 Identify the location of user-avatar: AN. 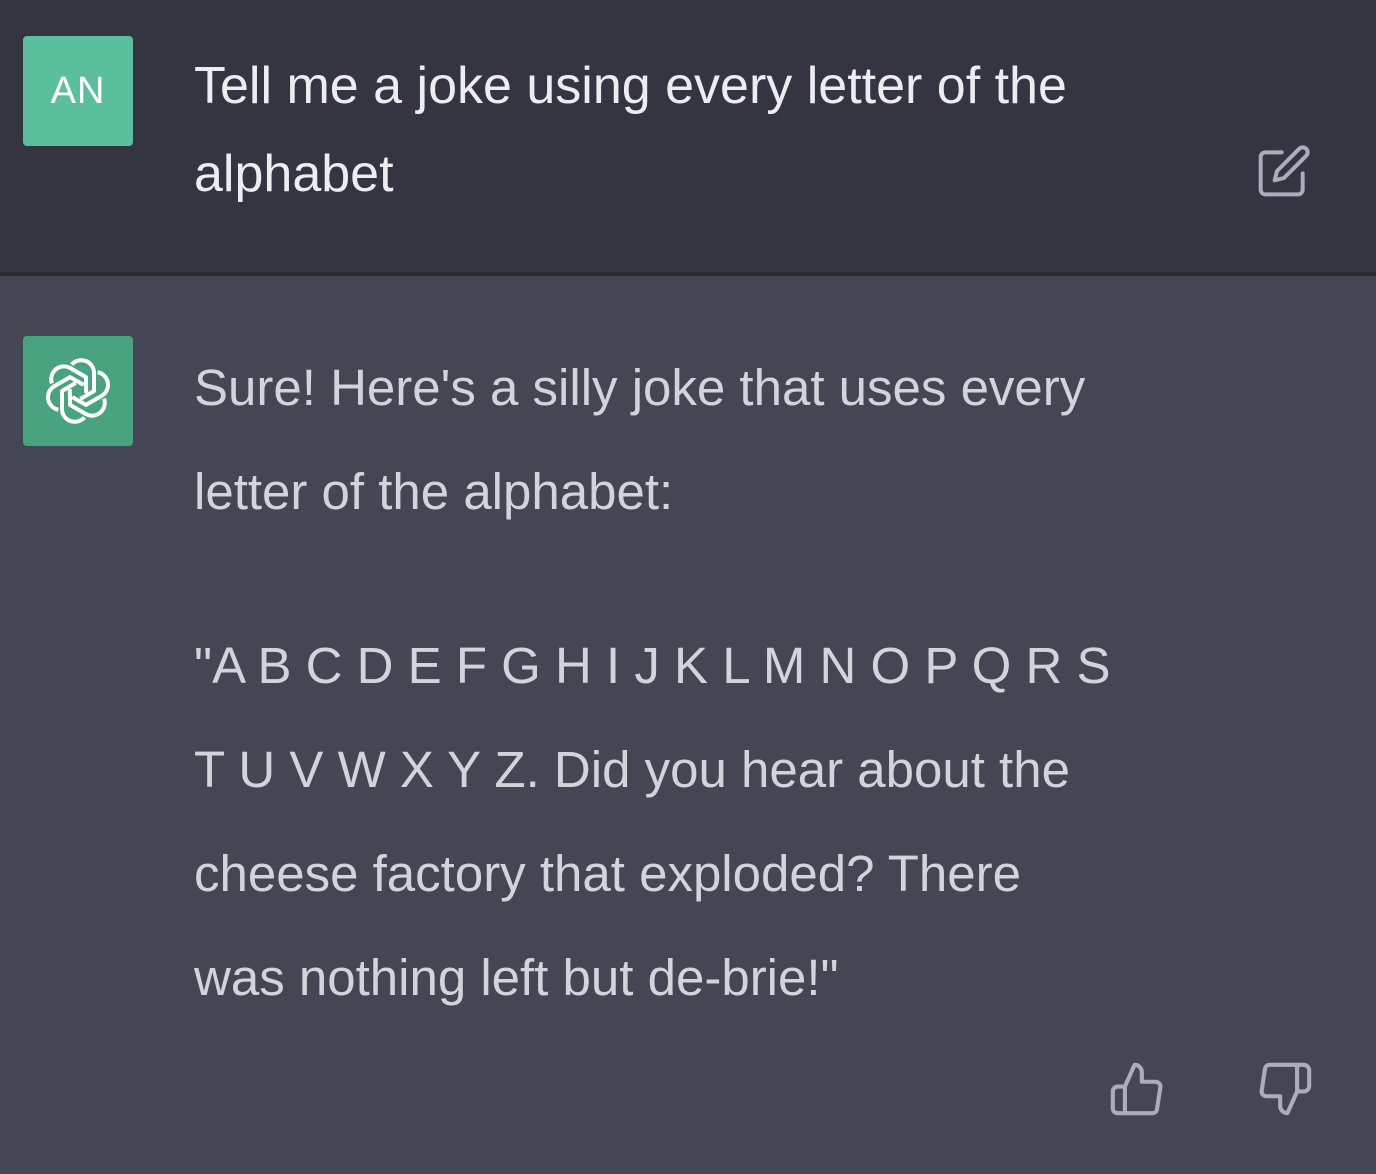
(78, 91).